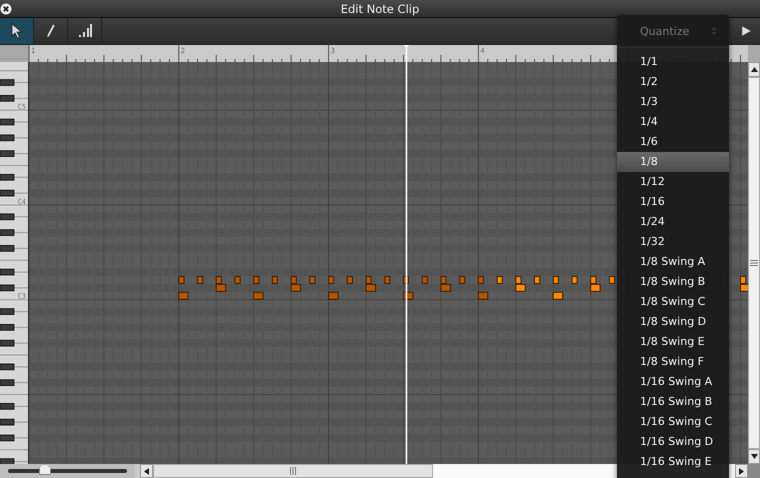 The height and width of the screenshot is (478, 760). I want to click on menu-item: 1/8 Swing B, so click(673, 282).